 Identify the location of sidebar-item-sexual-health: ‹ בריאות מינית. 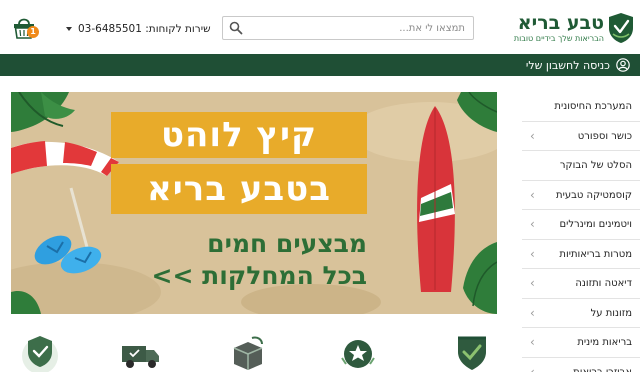
(581, 343).